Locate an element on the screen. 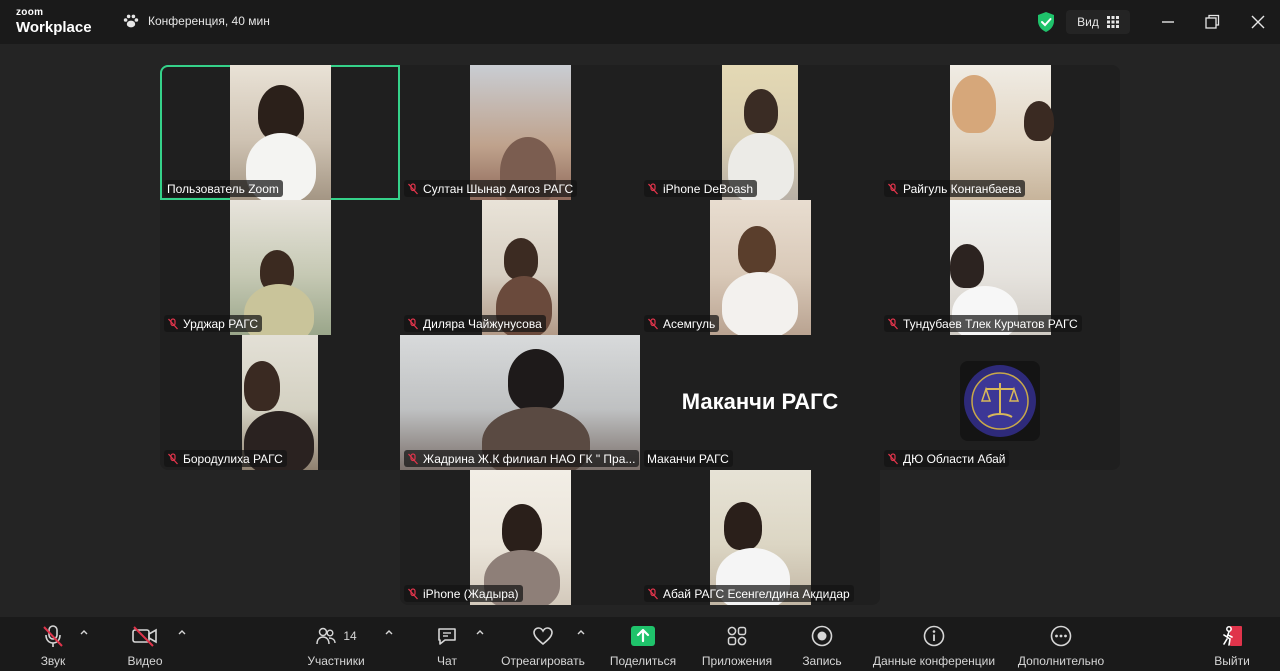 The height and width of the screenshot is (671, 1280). emblem-icon is located at coordinates (1000, 401).